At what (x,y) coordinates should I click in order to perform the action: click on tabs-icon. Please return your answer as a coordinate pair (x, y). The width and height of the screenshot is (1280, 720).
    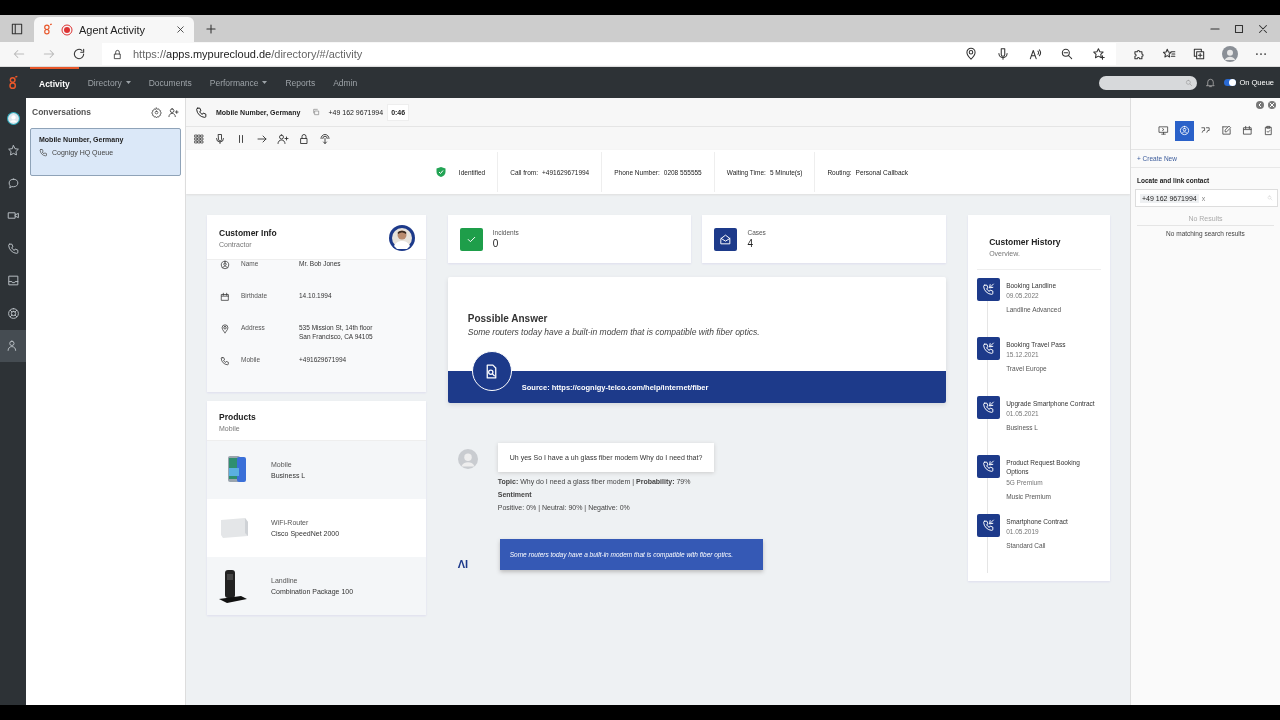
    Looking at the image, I should click on (17, 28).